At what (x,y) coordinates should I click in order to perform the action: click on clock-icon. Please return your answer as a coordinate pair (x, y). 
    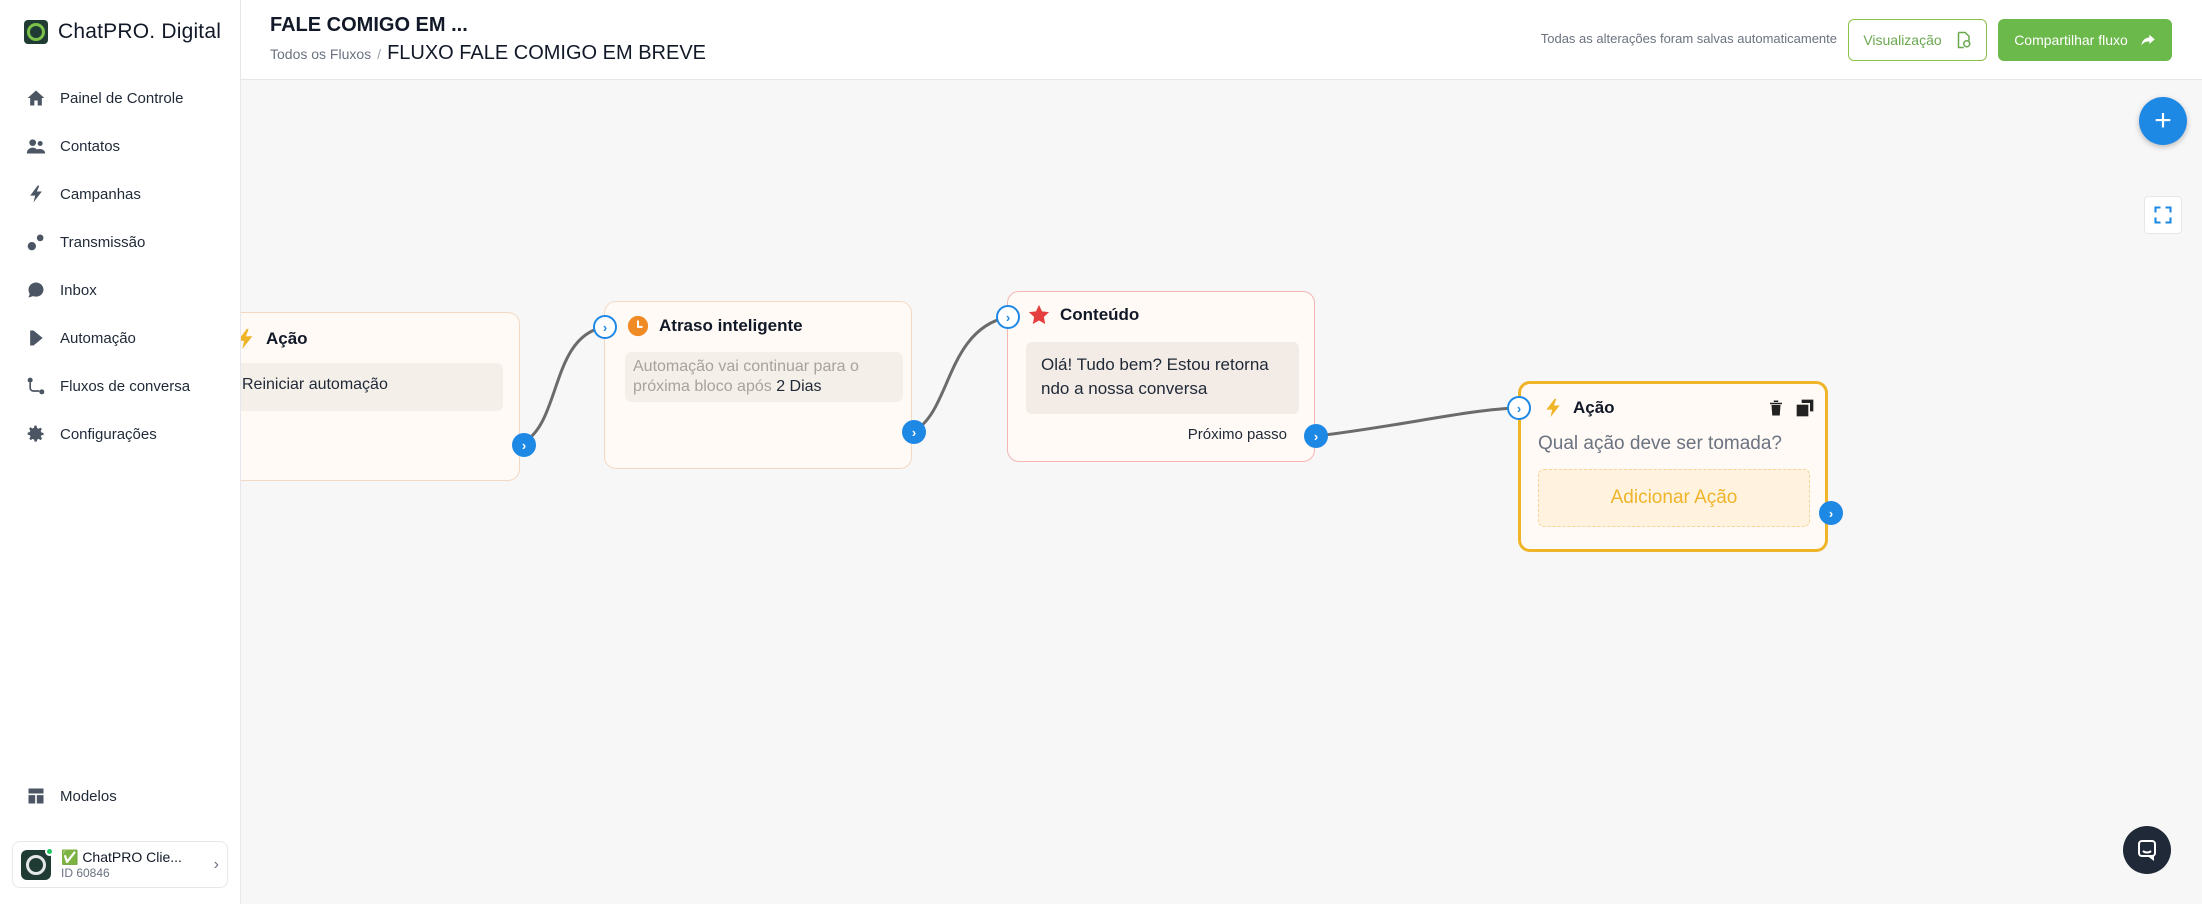
    Looking at the image, I should click on (638, 326).